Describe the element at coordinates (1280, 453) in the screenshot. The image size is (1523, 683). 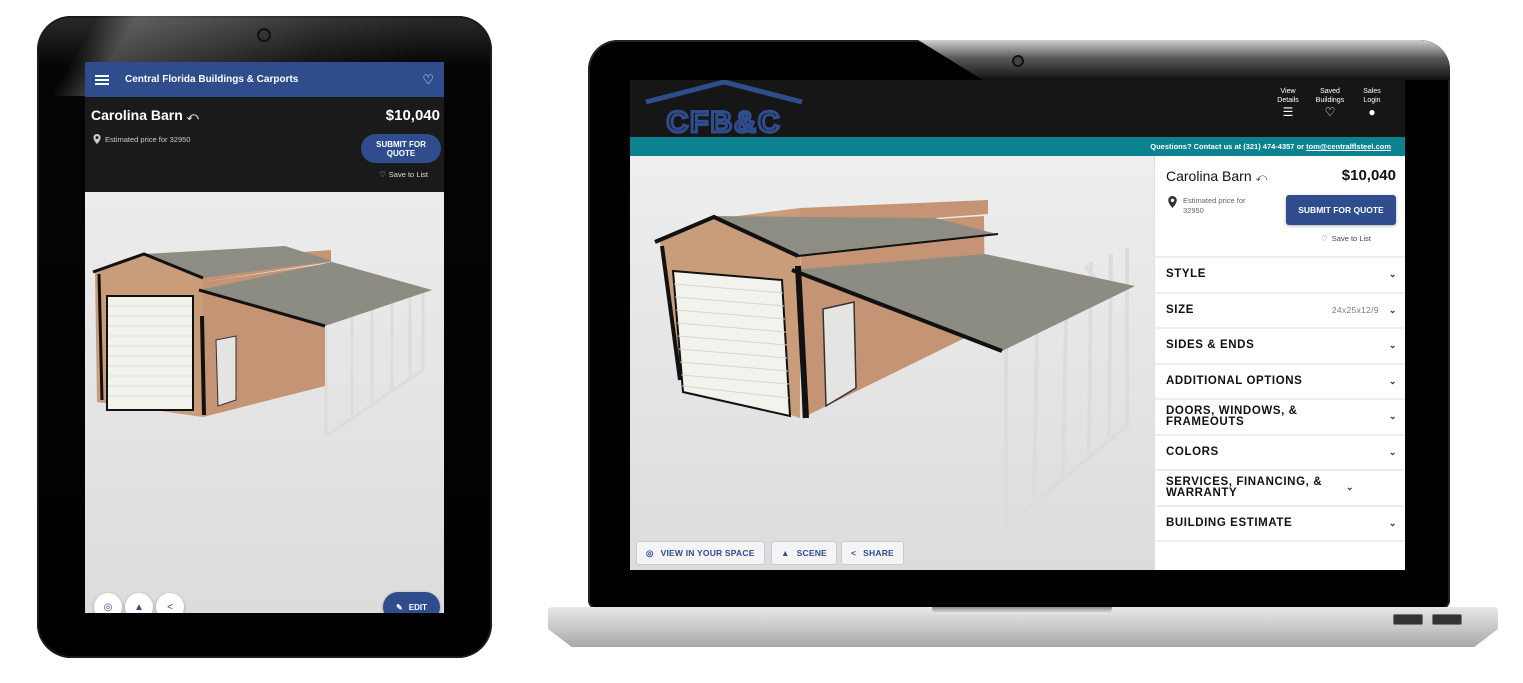
I see `section-colors: COLORS ⌄` at that location.